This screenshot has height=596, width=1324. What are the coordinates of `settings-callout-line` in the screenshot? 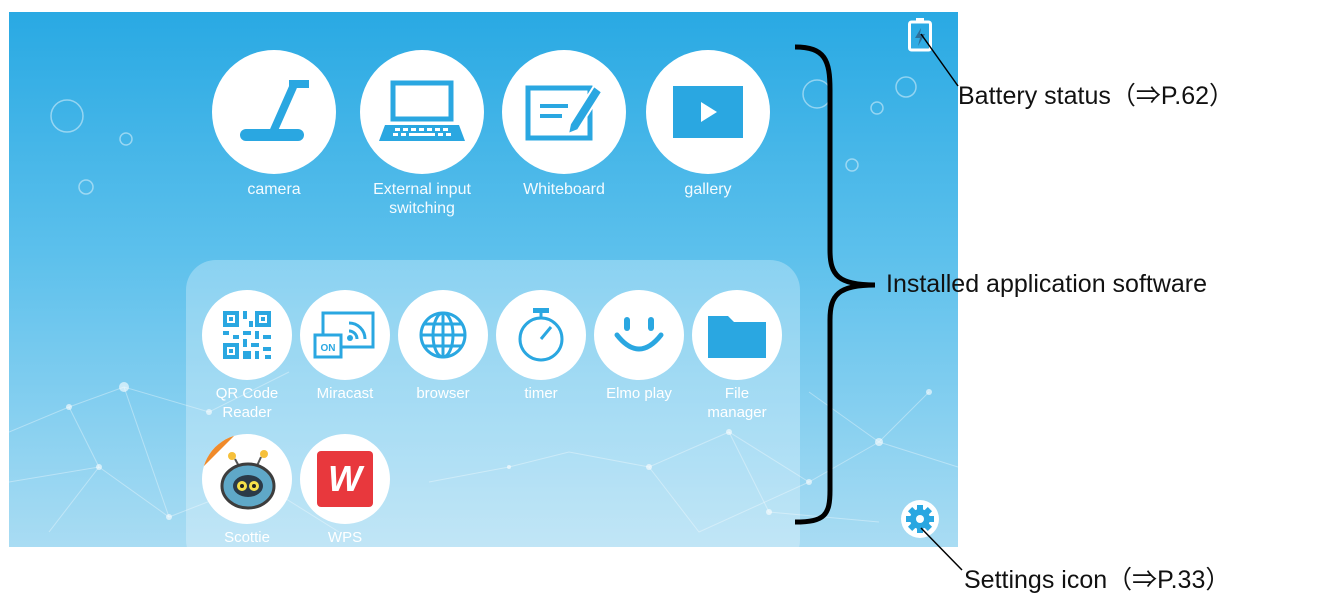 It's located at (941, 549).